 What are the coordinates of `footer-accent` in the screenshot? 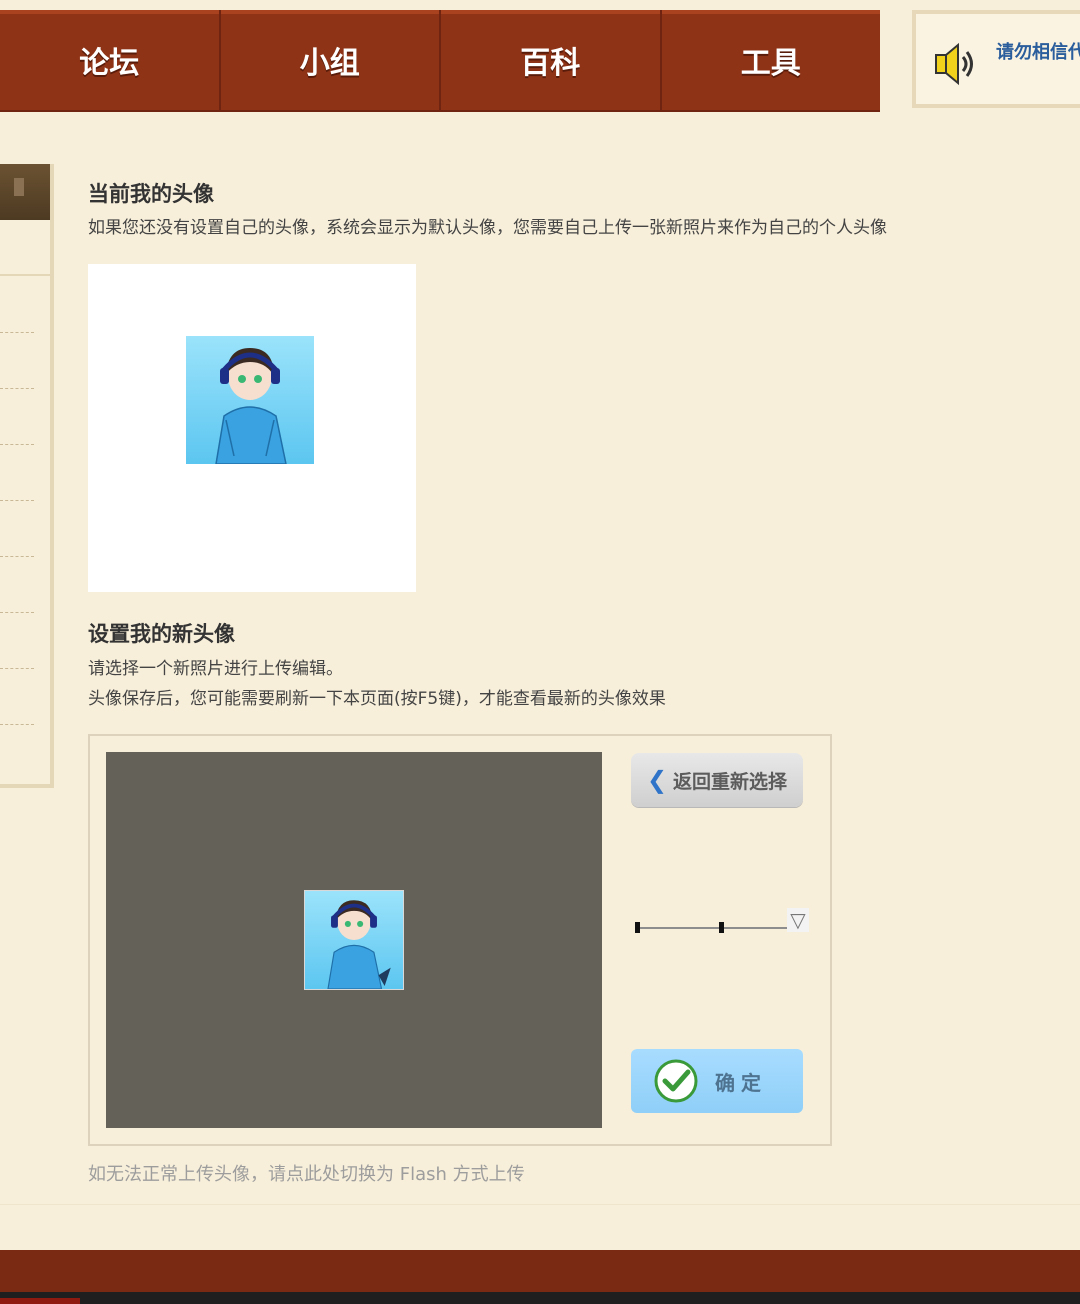 It's located at (40, 1301).